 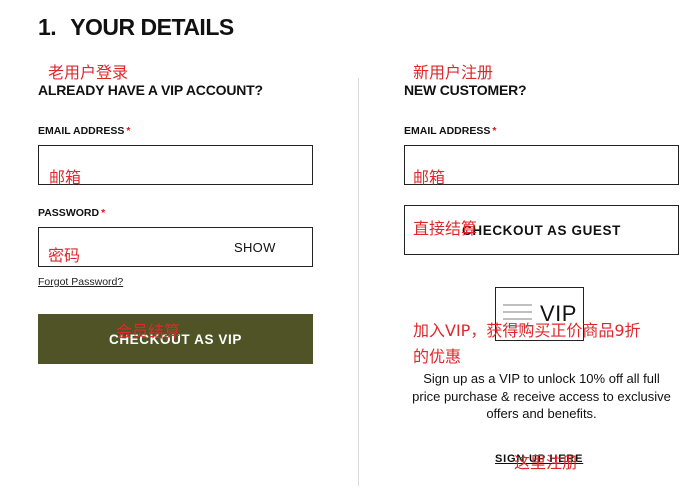 What do you see at coordinates (429, 177) in the screenshot?
I see `annotation-email-right: 邮箱` at bounding box center [429, 177].